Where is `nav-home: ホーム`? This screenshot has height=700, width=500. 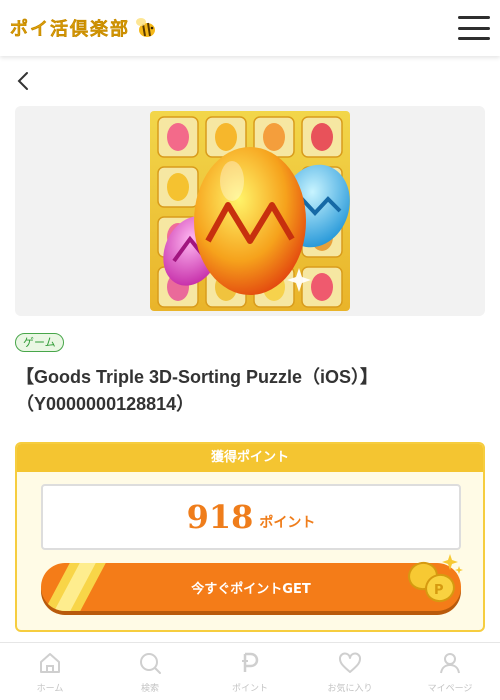 nav-home: ホーム is located at coordinates (50, 671).